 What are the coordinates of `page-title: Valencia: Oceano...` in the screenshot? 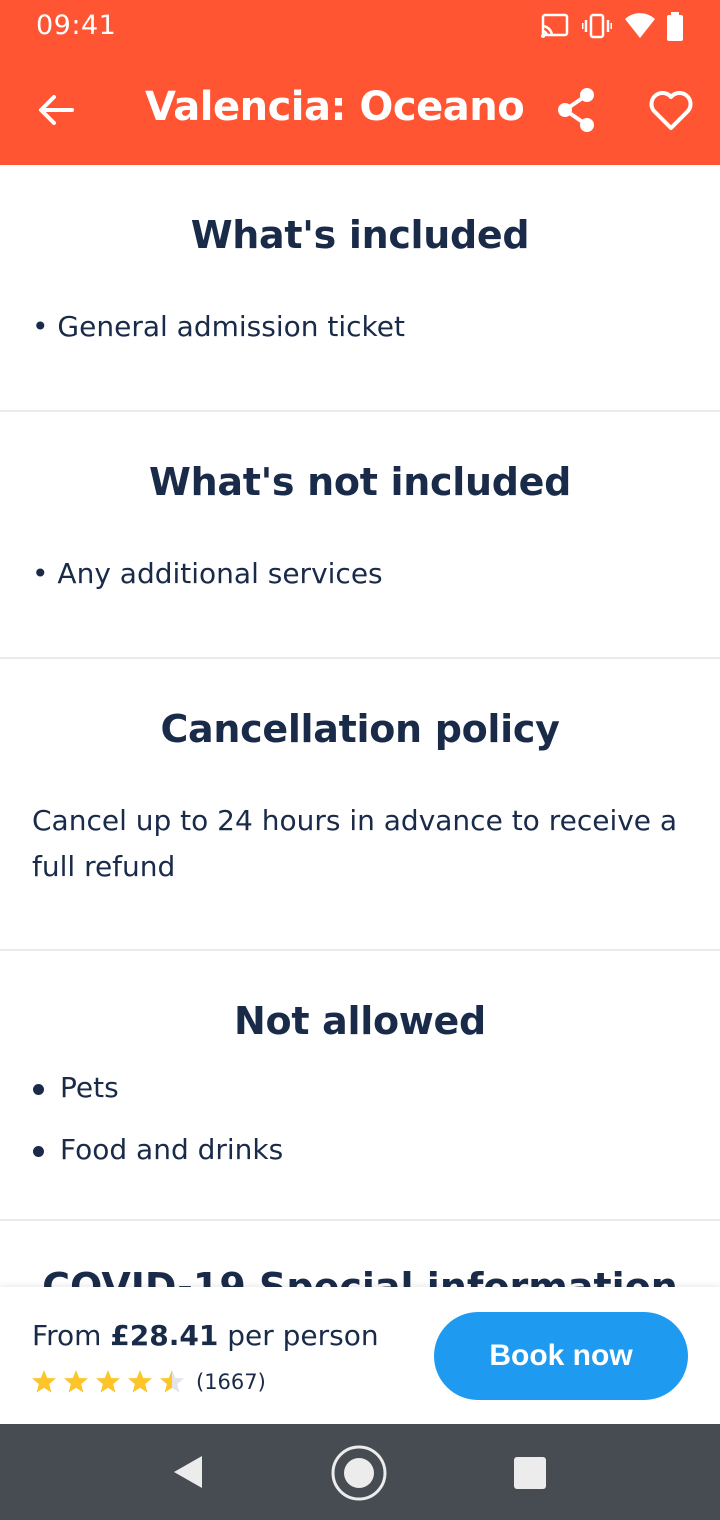 It's located at (335, 107).